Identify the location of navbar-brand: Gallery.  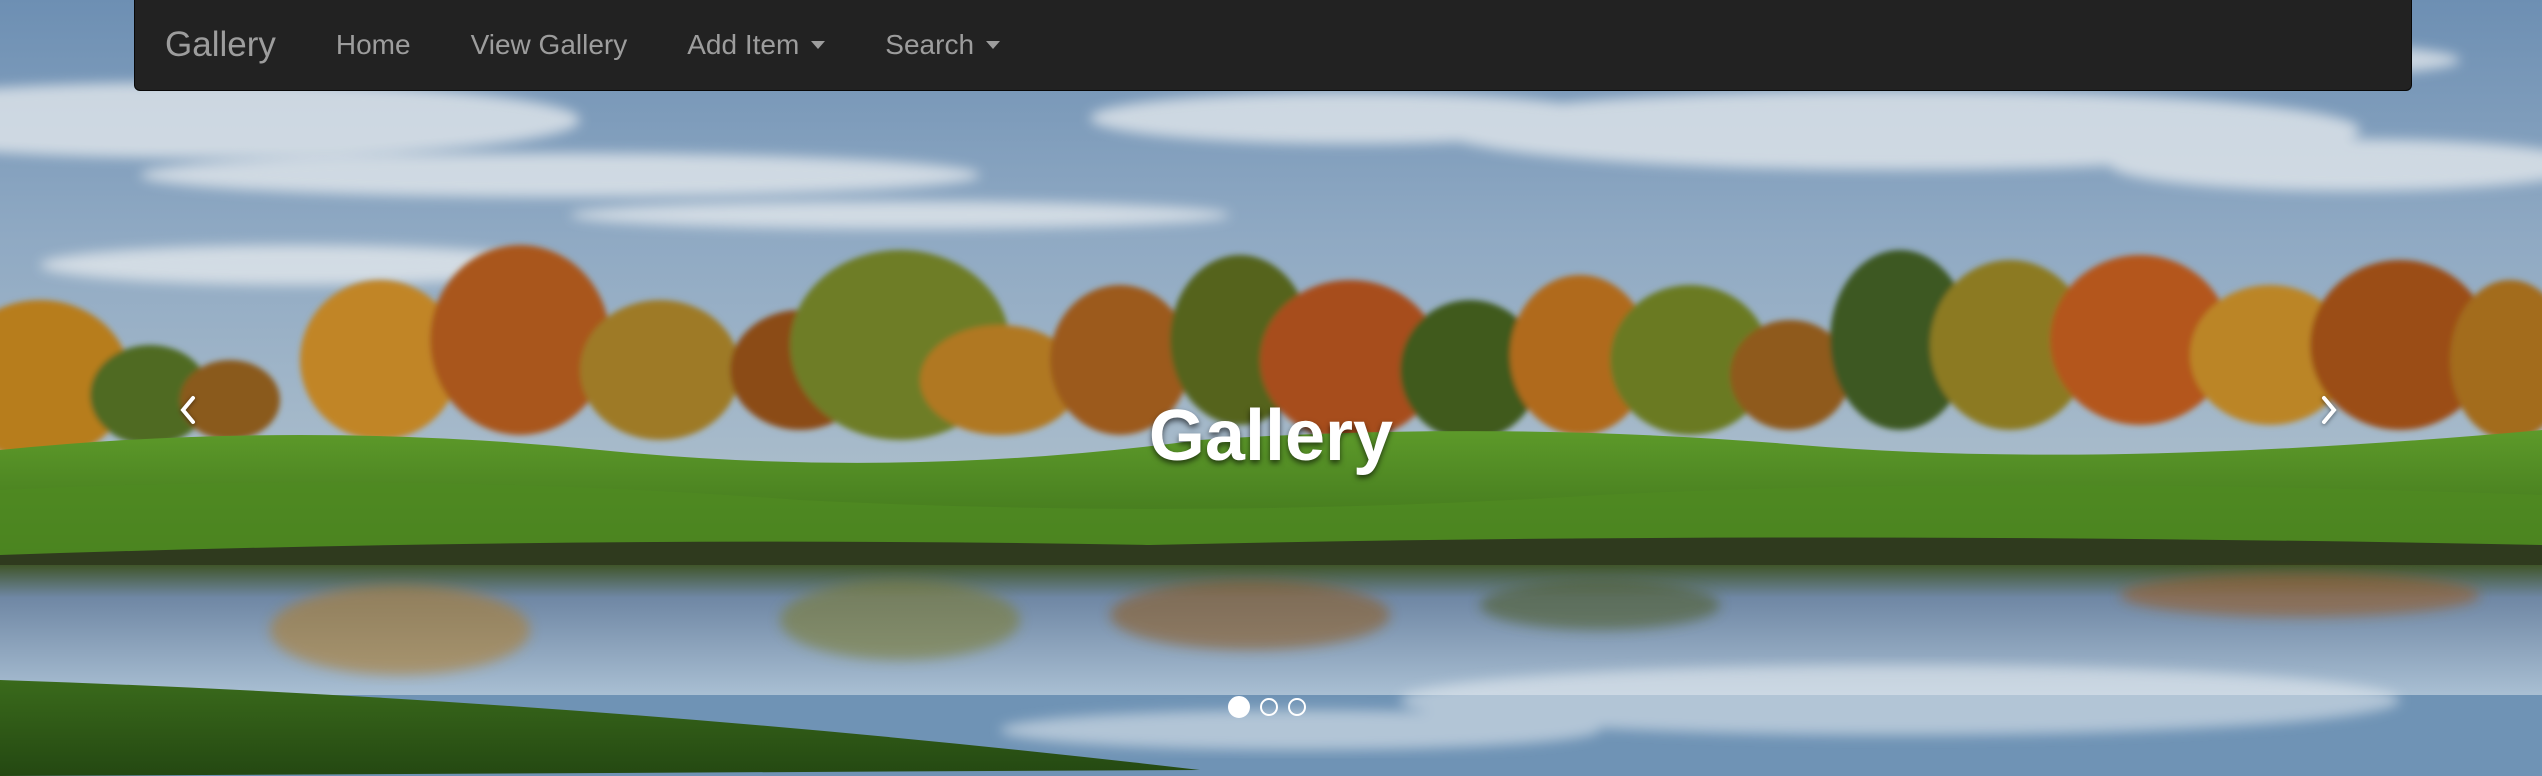
(220, 45).